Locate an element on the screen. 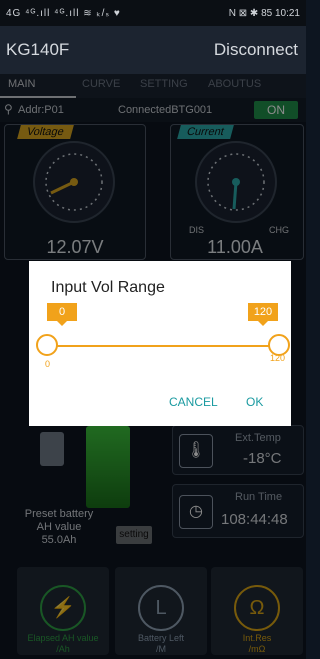  app-bar: KG140F Disconnect is located at coordinates (153, 50).